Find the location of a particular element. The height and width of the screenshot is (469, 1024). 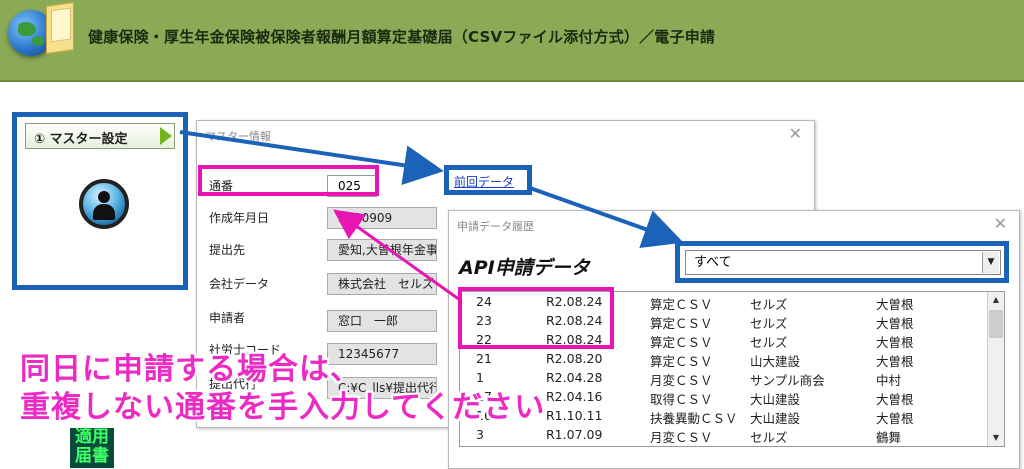

annotation-line-2: 重複しない通番を手入力してください is located at coordinates (283, 407).